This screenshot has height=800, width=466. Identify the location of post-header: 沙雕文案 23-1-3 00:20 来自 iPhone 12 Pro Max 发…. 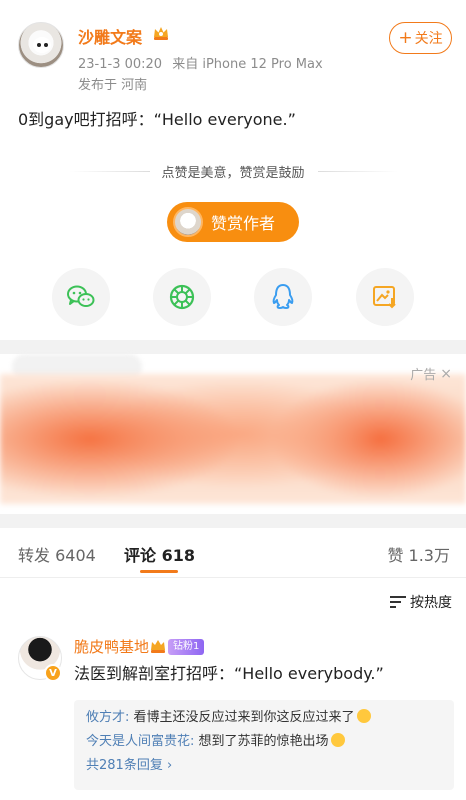
(233, 50).